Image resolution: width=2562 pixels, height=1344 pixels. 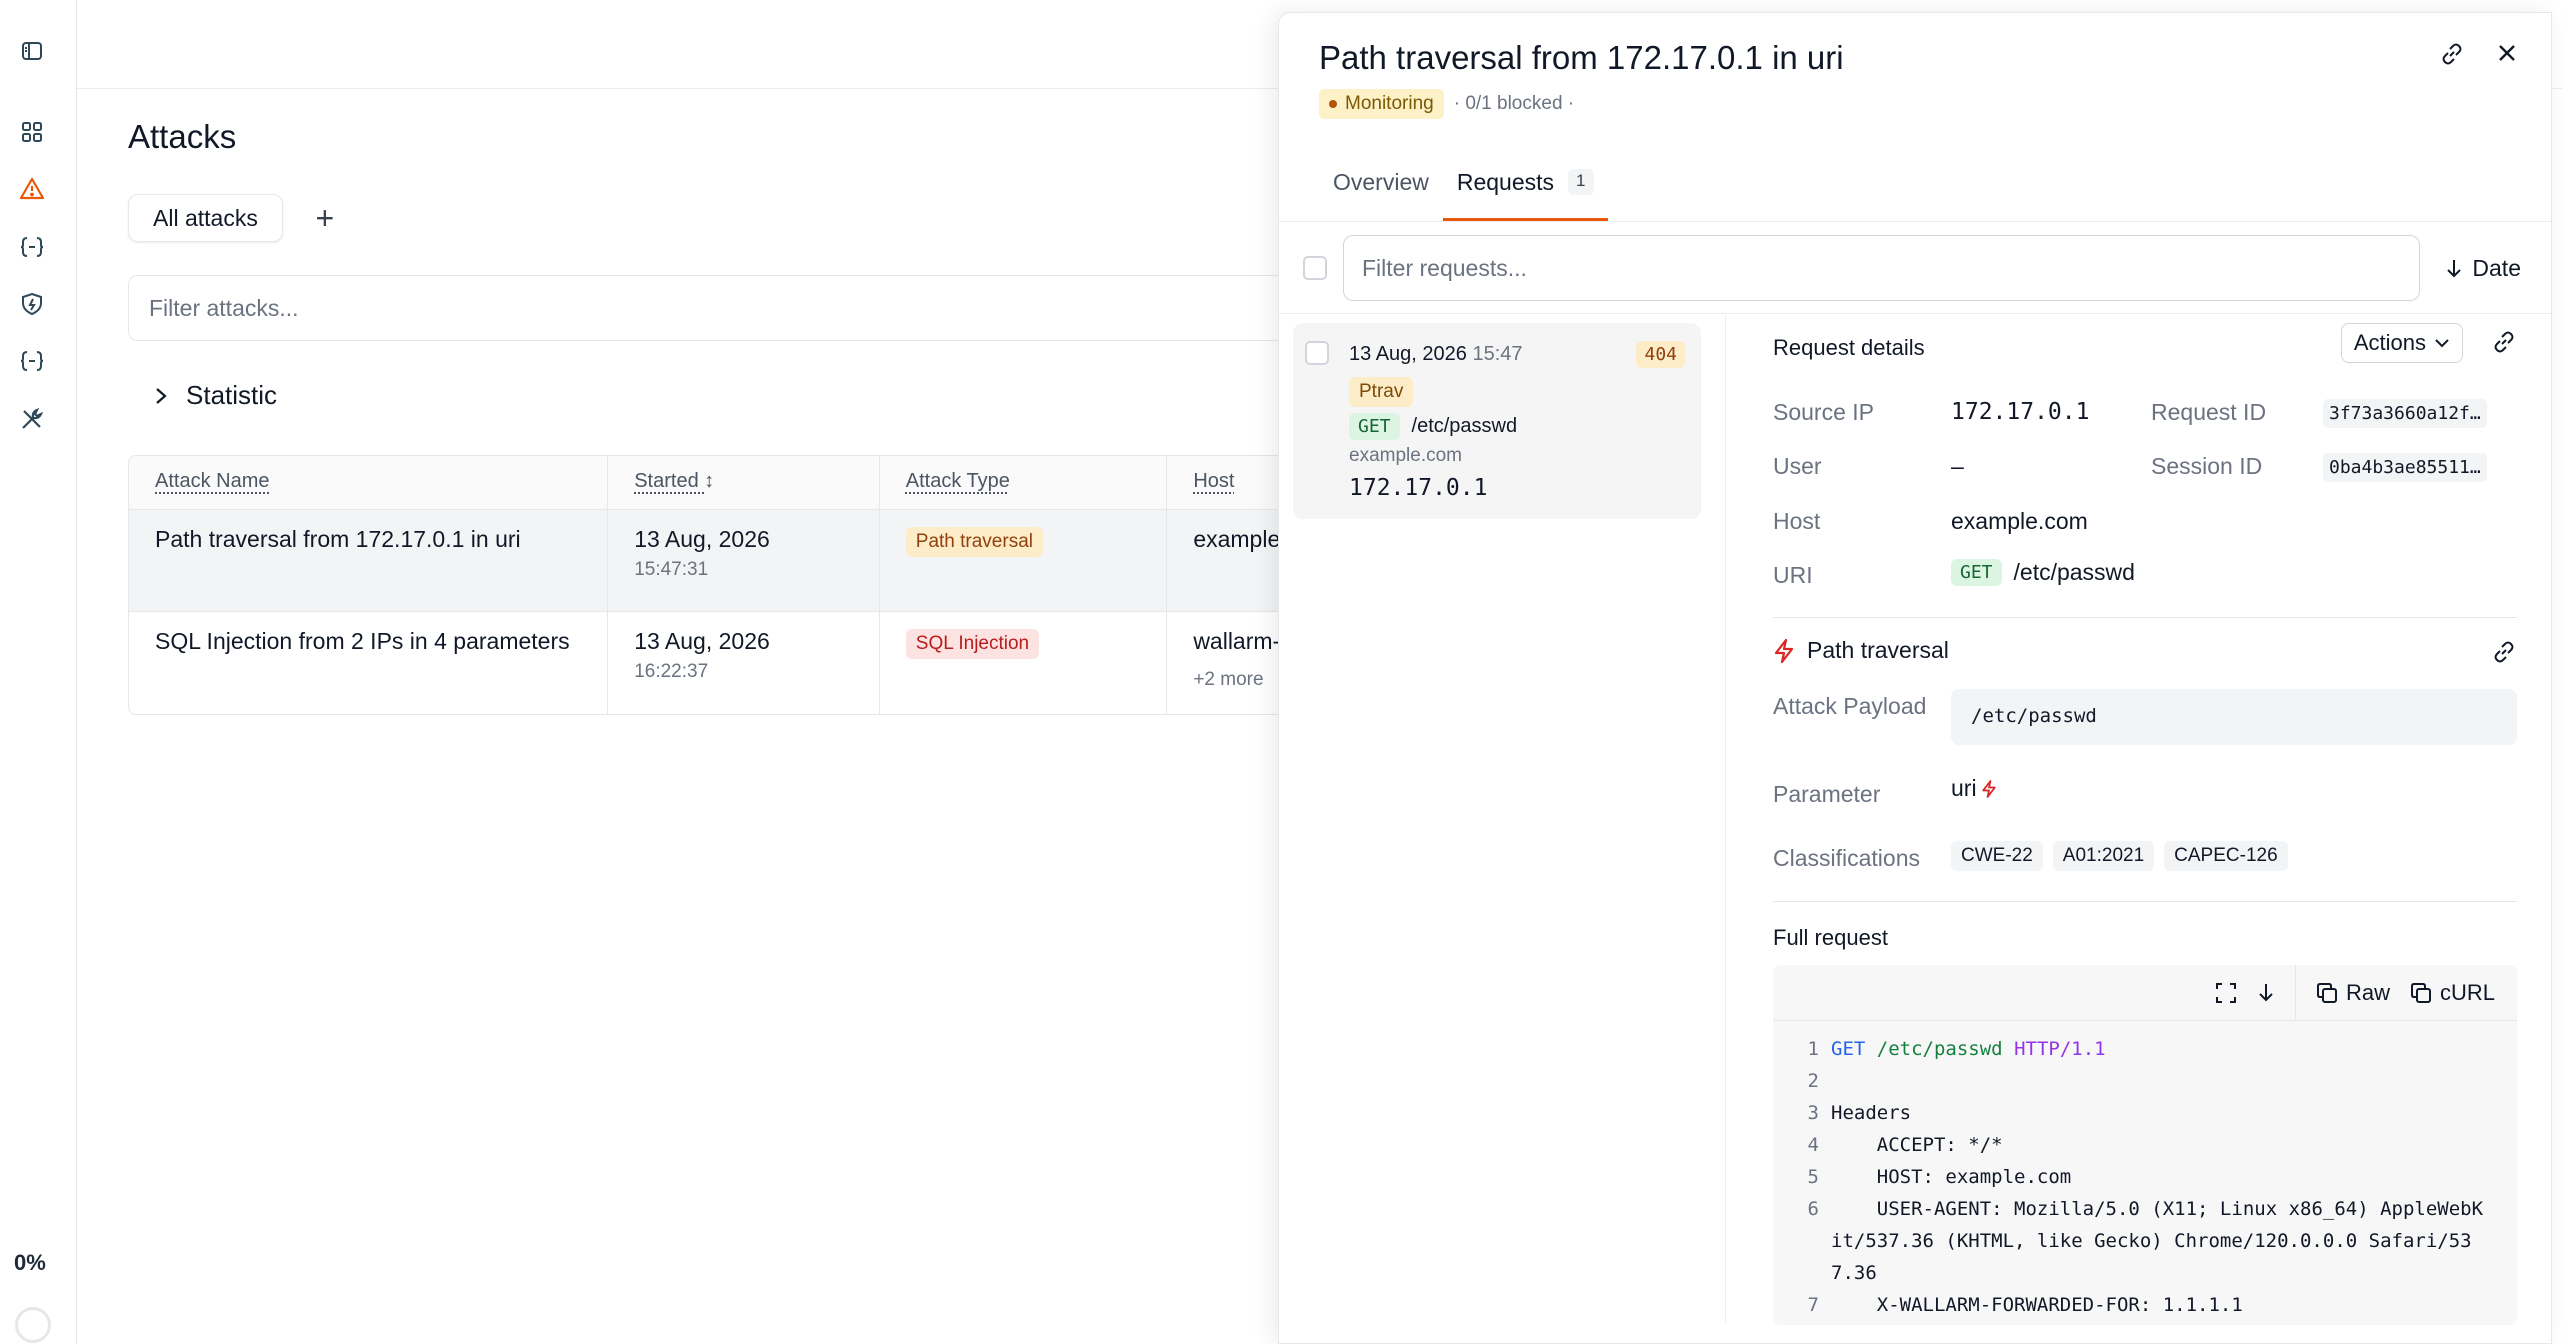 I want to click on classification-chip: A01:2021, so click(x=2103, y=856).